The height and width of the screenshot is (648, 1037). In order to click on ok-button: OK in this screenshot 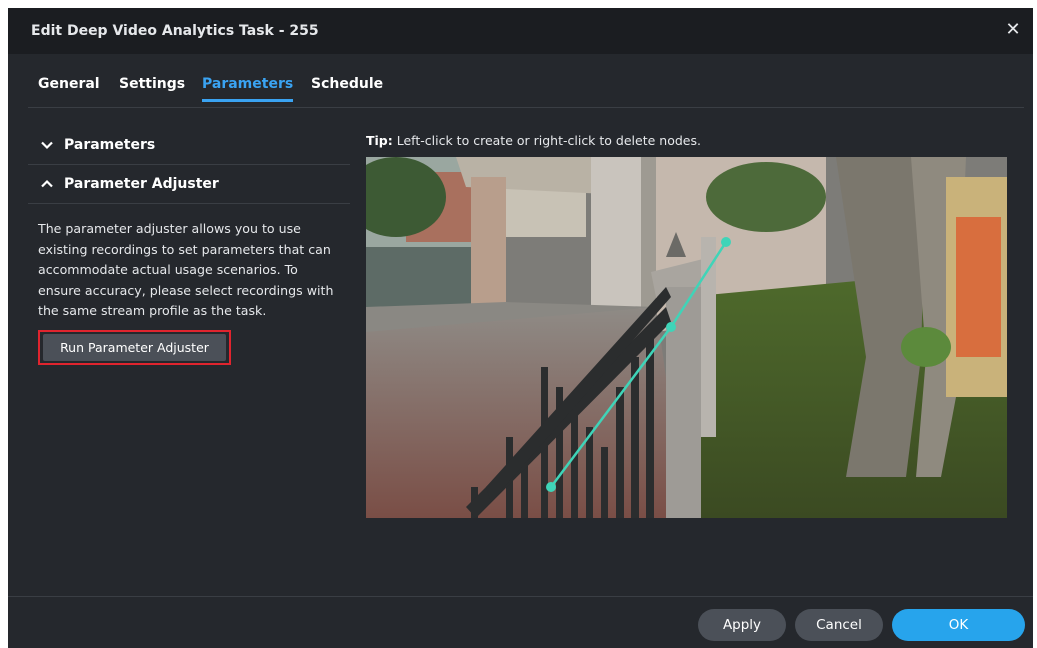, I will do `click(958, 625)`.